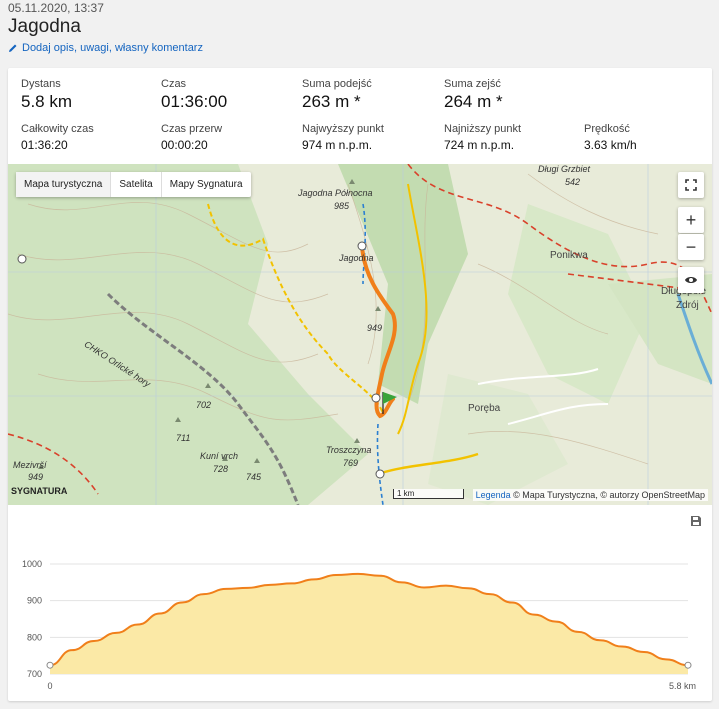 This screenshot has height=709, width=719. I want to click on track-date: 05.11.2020, 13:37, so click(56, 8).